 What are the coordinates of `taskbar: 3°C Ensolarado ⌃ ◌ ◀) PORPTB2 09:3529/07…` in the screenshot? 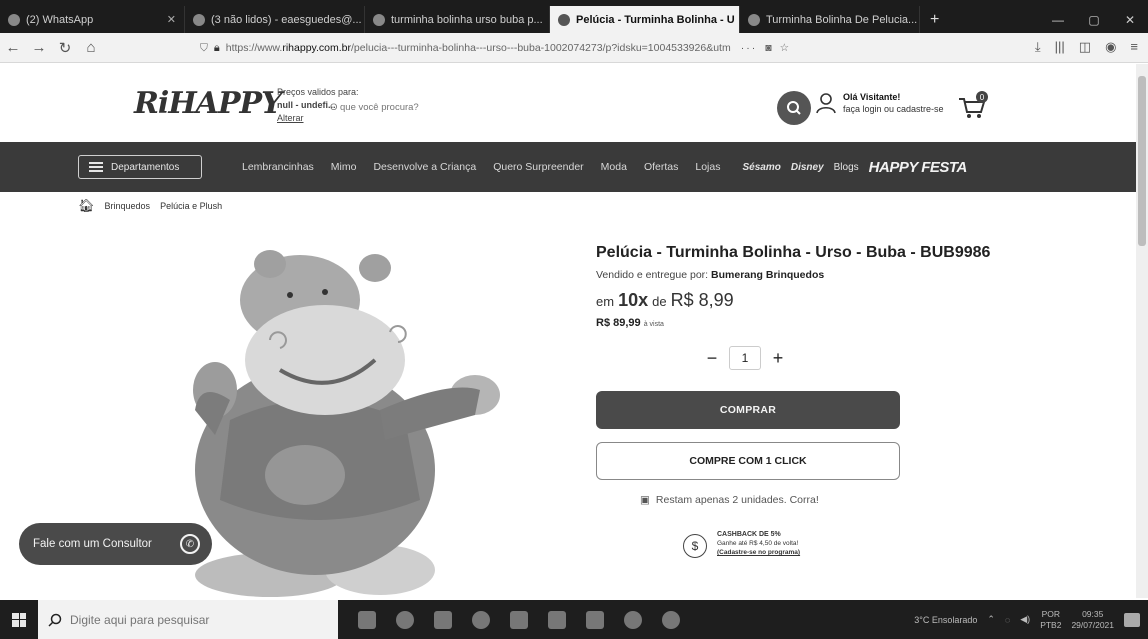 It's located at (574, 619).